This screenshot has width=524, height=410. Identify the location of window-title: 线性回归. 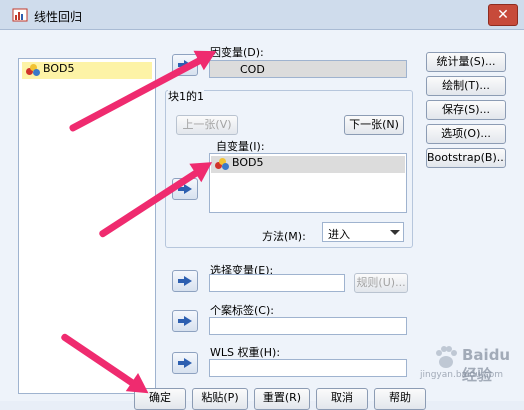
(58, 17).